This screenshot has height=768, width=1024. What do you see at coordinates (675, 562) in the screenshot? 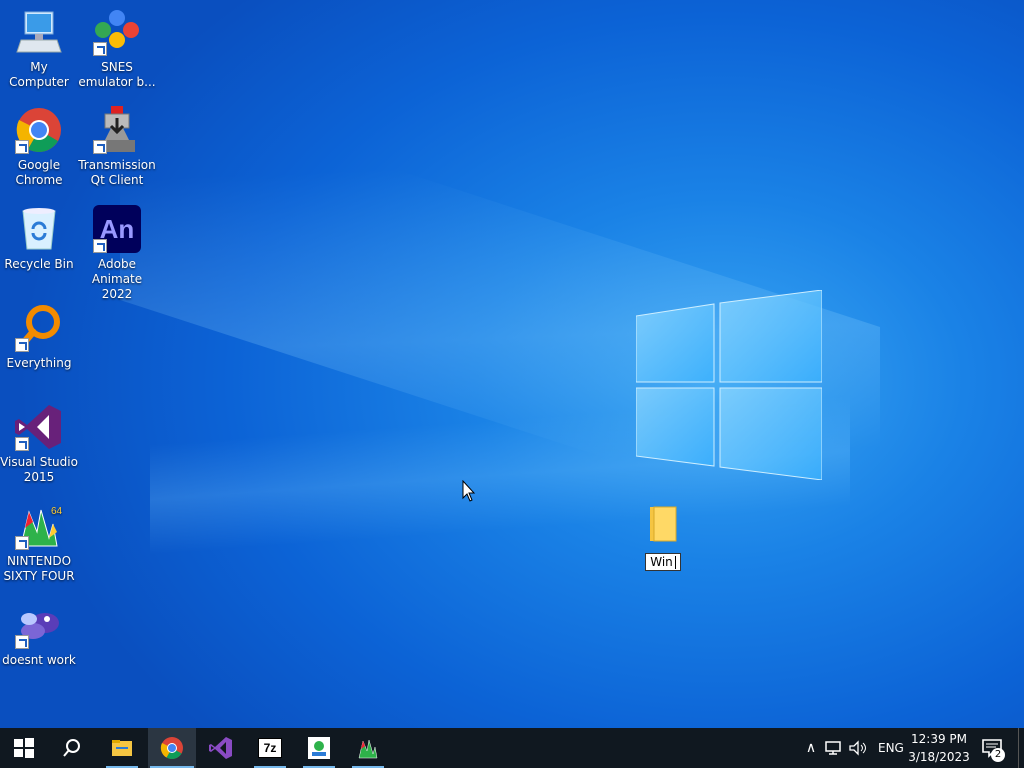
I see `text-caret` at bounding box center [675, 562].